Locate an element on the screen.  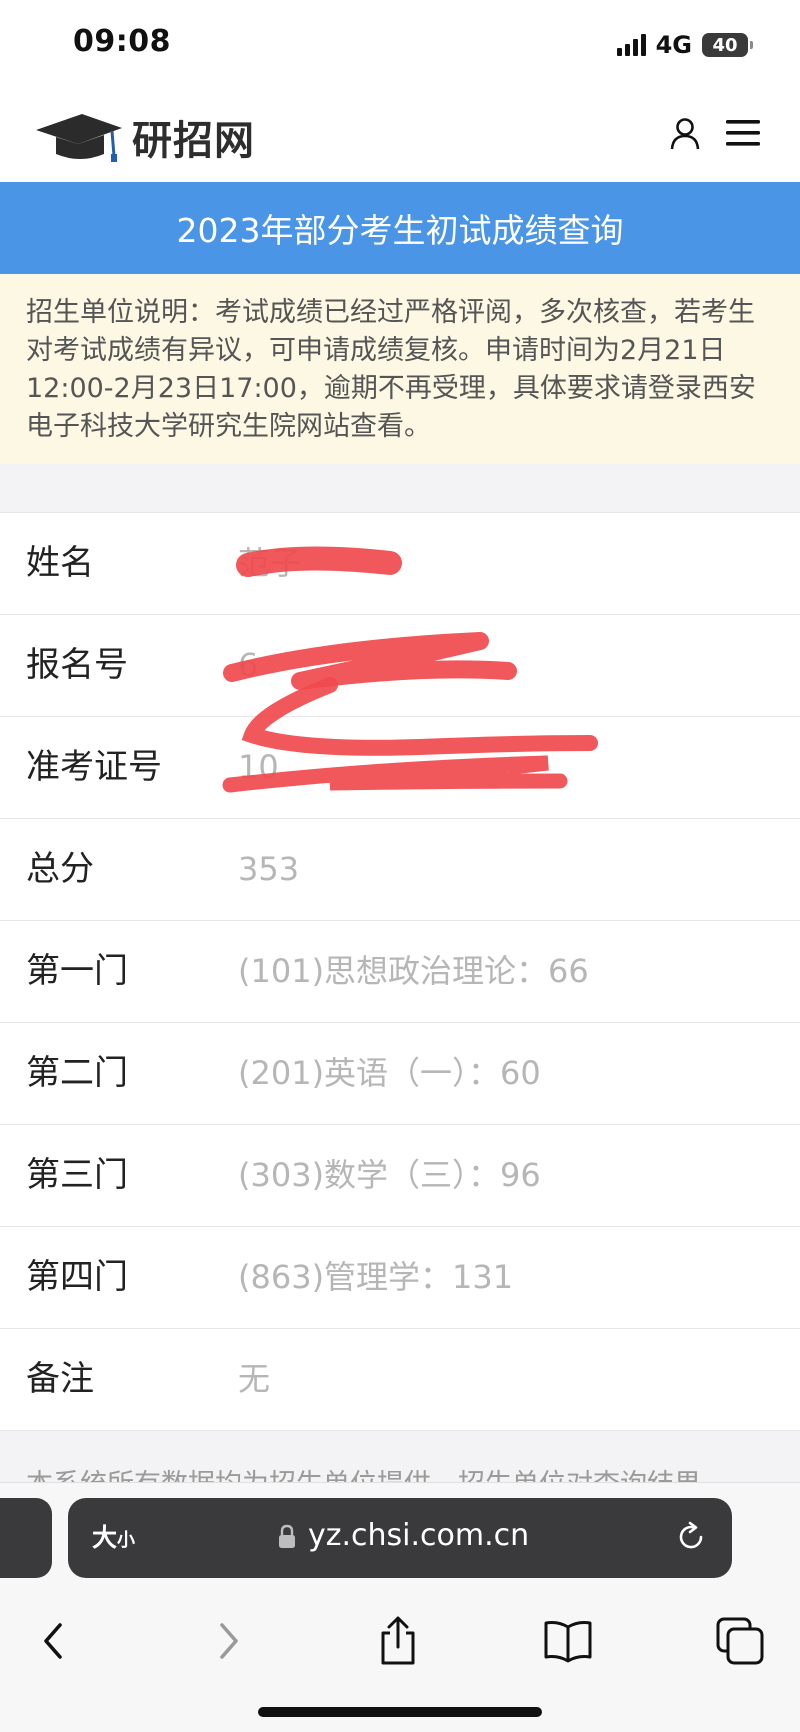
text-size-button: 大小 is located at coordinates (113, 1536).